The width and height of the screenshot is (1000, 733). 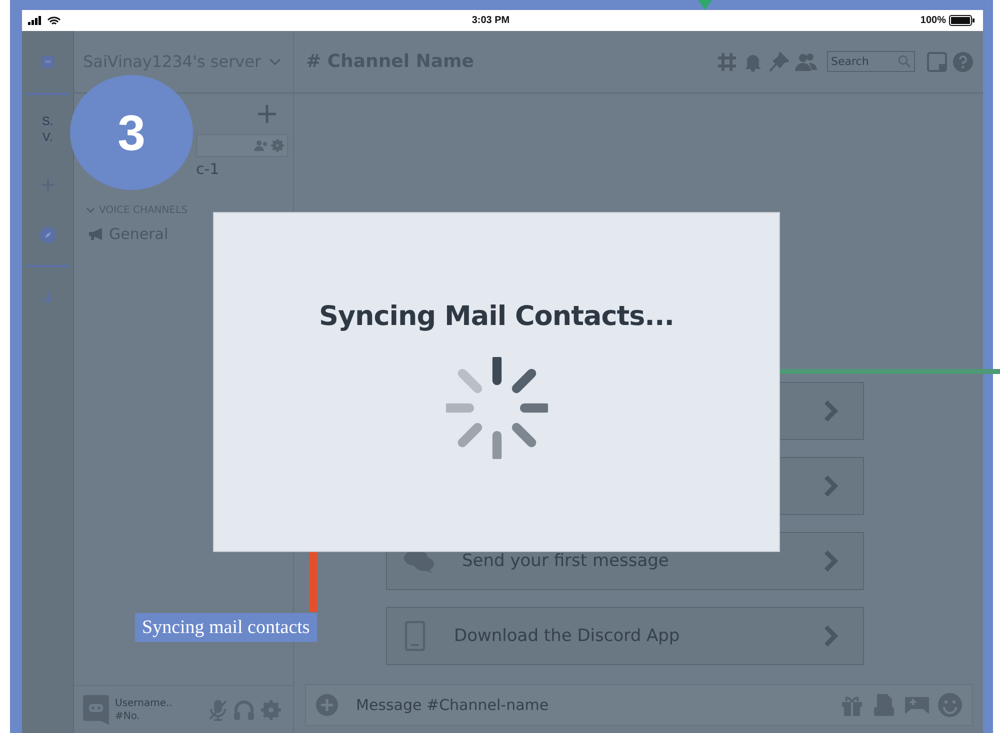 What do you see at coordinates (226, 627) in the screenshot?
I see `caption-label: Syncing mail contacts` at bounding box center [226, 627].